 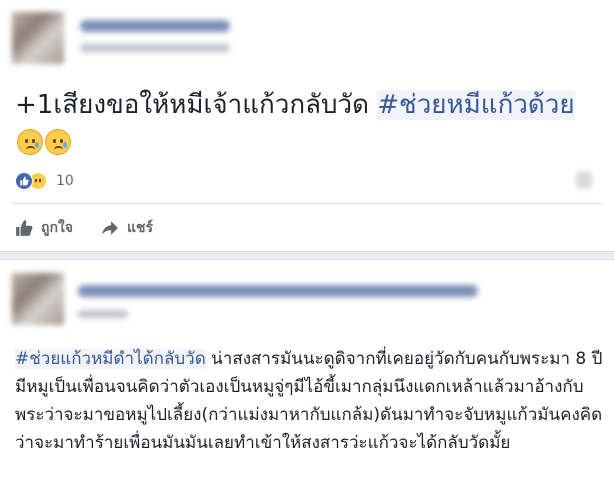 I want to click on divider, so click(x=307, y=203).